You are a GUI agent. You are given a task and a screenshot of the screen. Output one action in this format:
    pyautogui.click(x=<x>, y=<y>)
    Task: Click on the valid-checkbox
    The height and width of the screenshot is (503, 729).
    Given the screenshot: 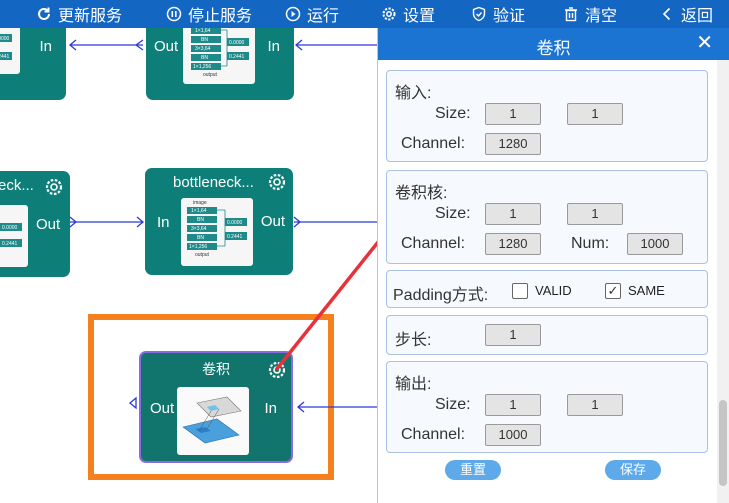 What is the action you would take?
    pyautogui.click(x=520, y=291)
    